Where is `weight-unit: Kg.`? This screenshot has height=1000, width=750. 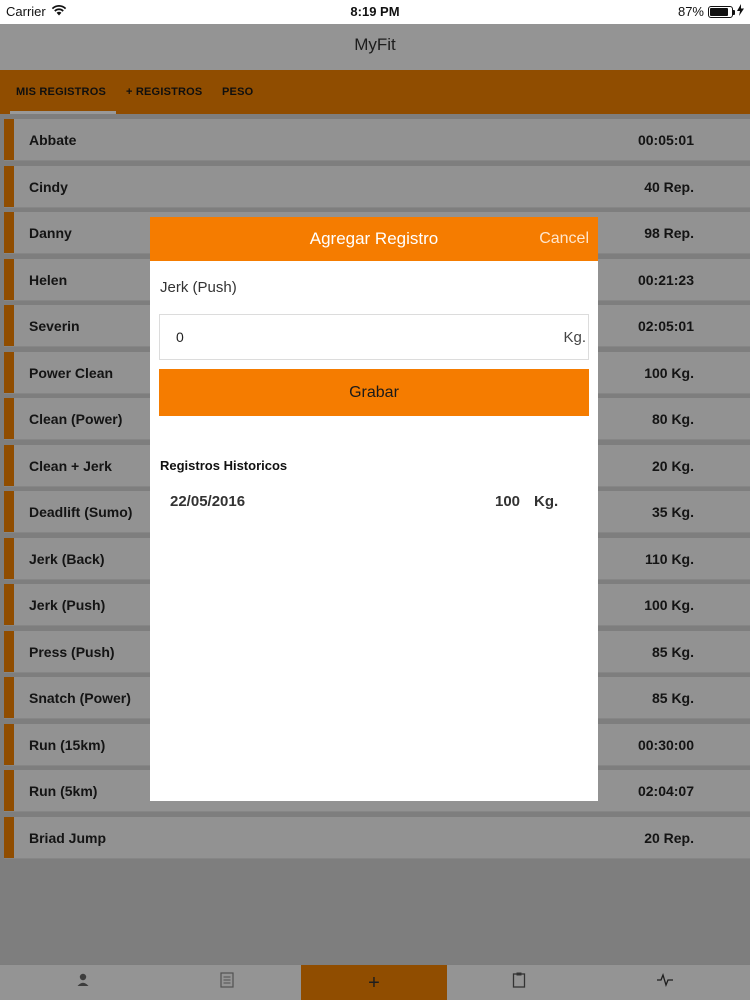
weight-unit: Kg. is located at coordinates (574, 337).